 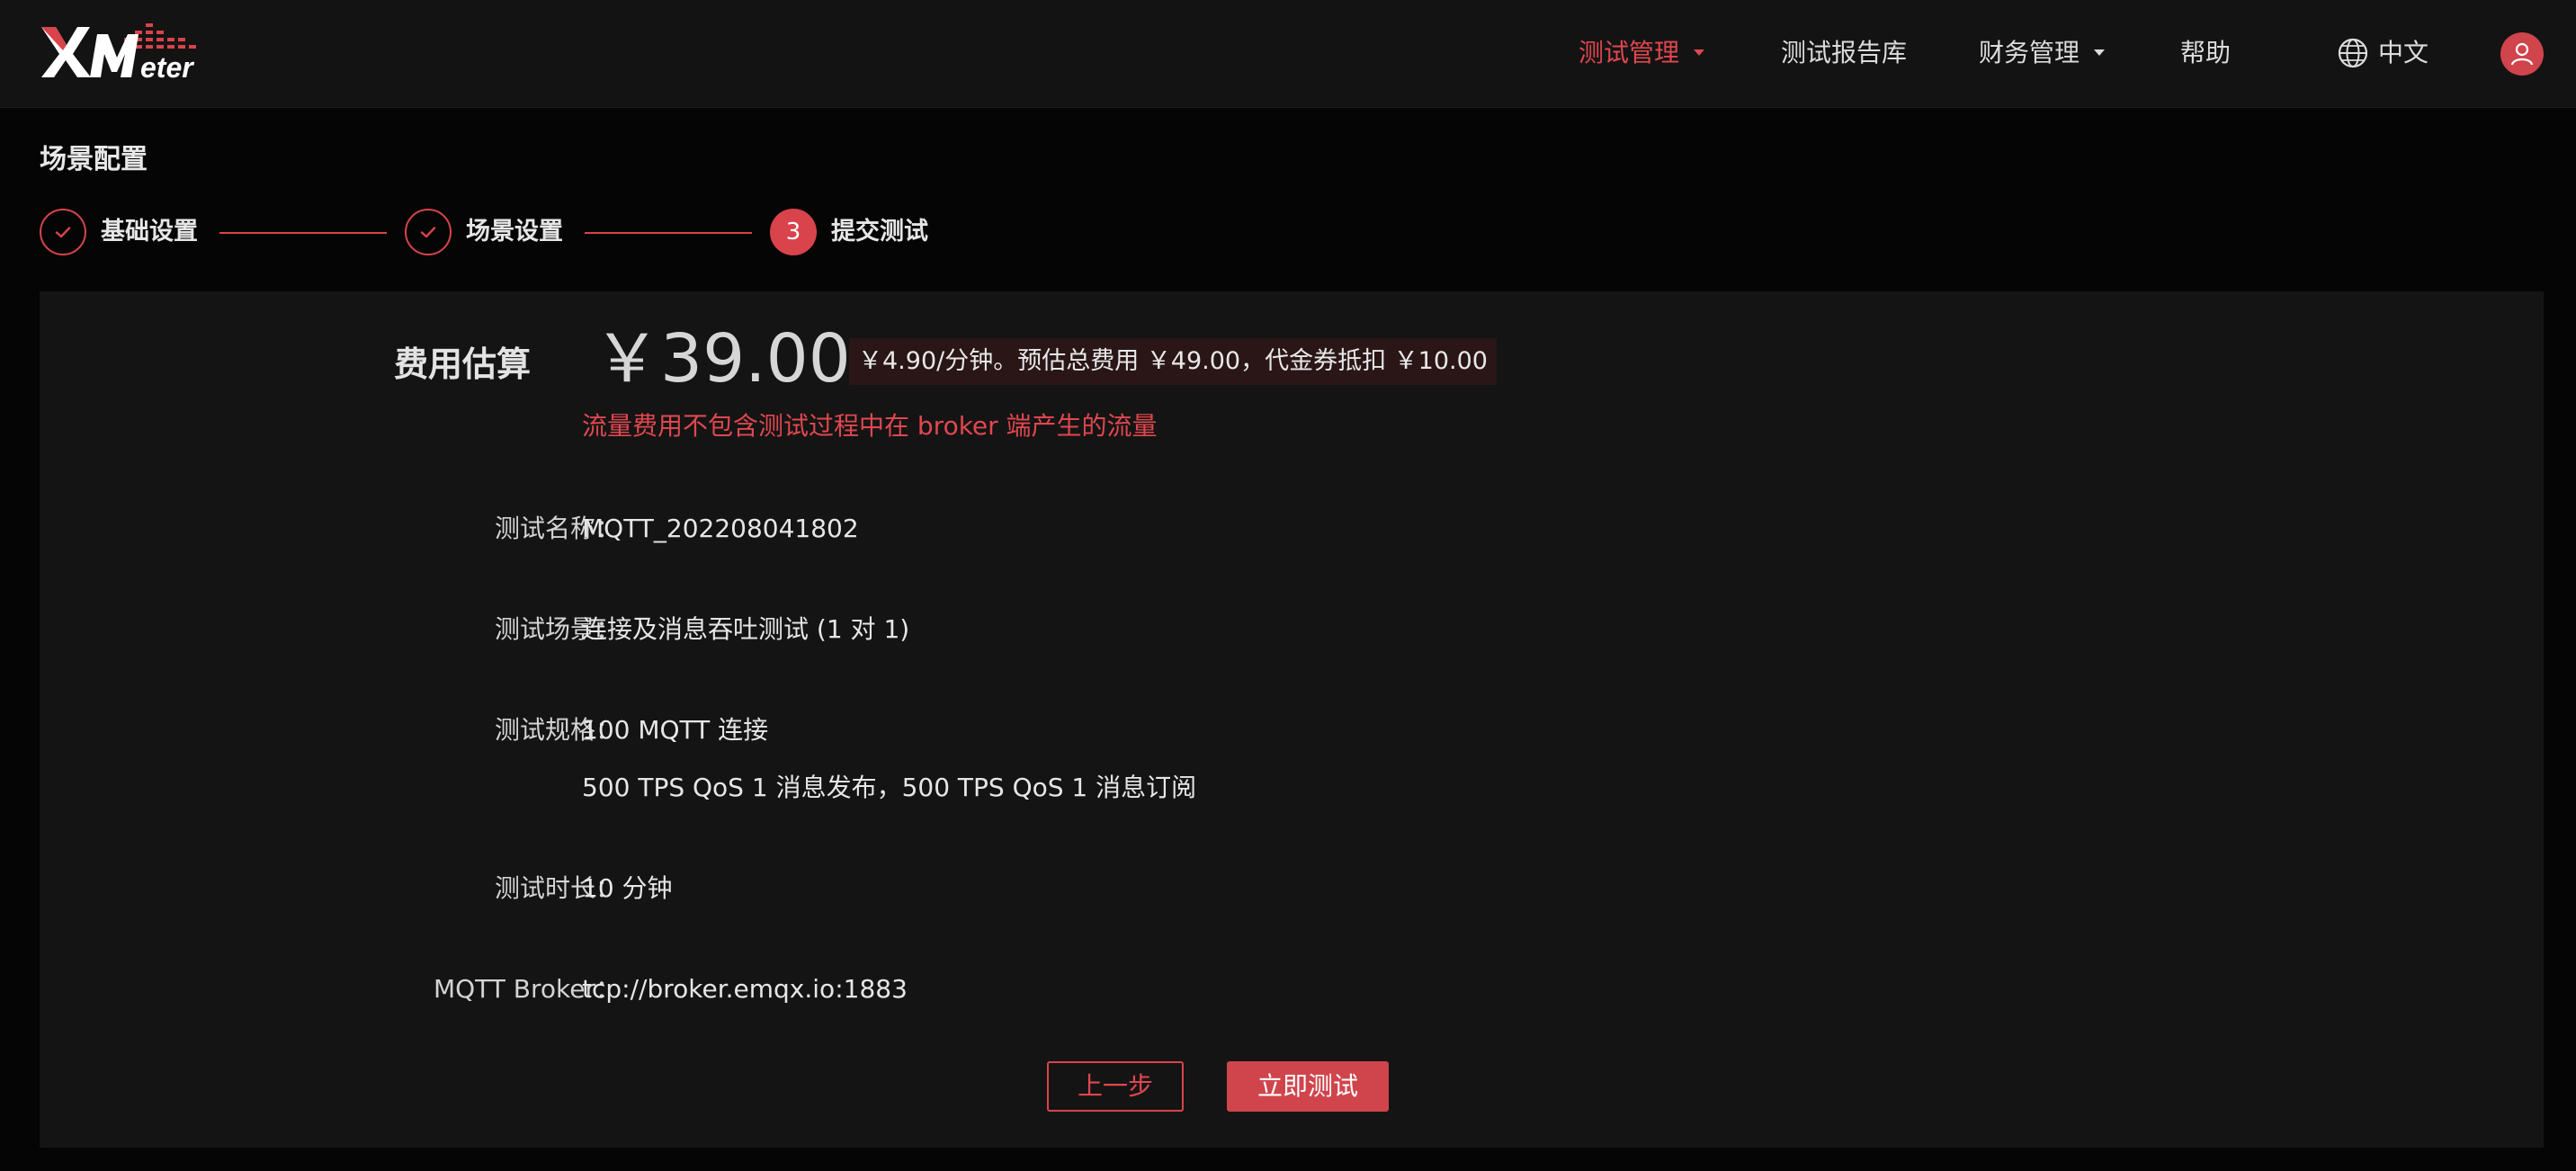 I want to click on language-switcher: 中文, so click(x=2382, y=53).